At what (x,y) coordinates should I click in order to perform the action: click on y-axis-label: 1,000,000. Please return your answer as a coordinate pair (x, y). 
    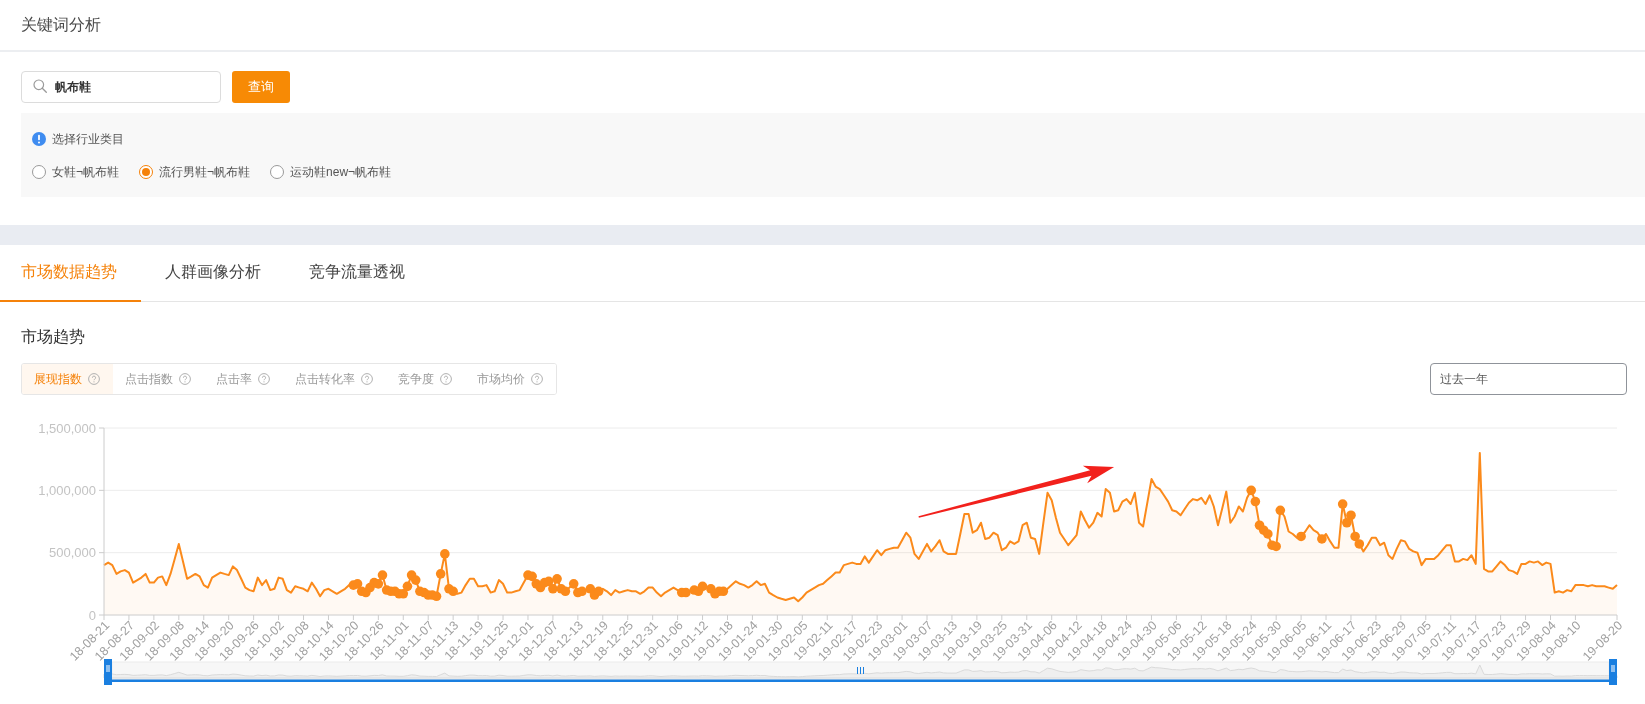
    Looking at the image, I should click on (67, 490).